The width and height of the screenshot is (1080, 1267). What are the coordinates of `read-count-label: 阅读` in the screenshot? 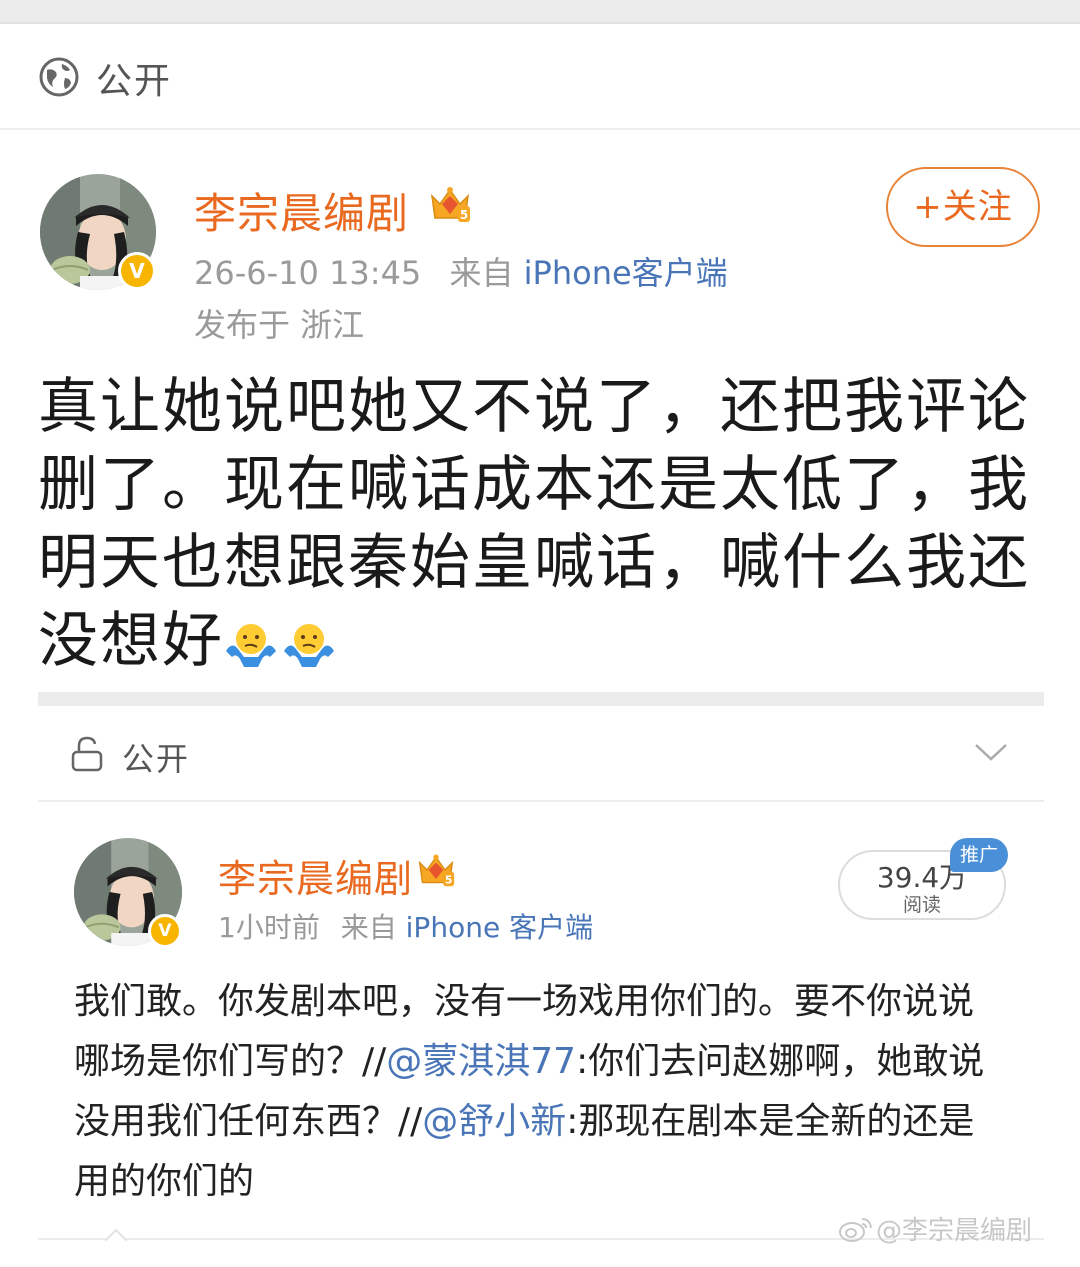 It's located at (921, 905).